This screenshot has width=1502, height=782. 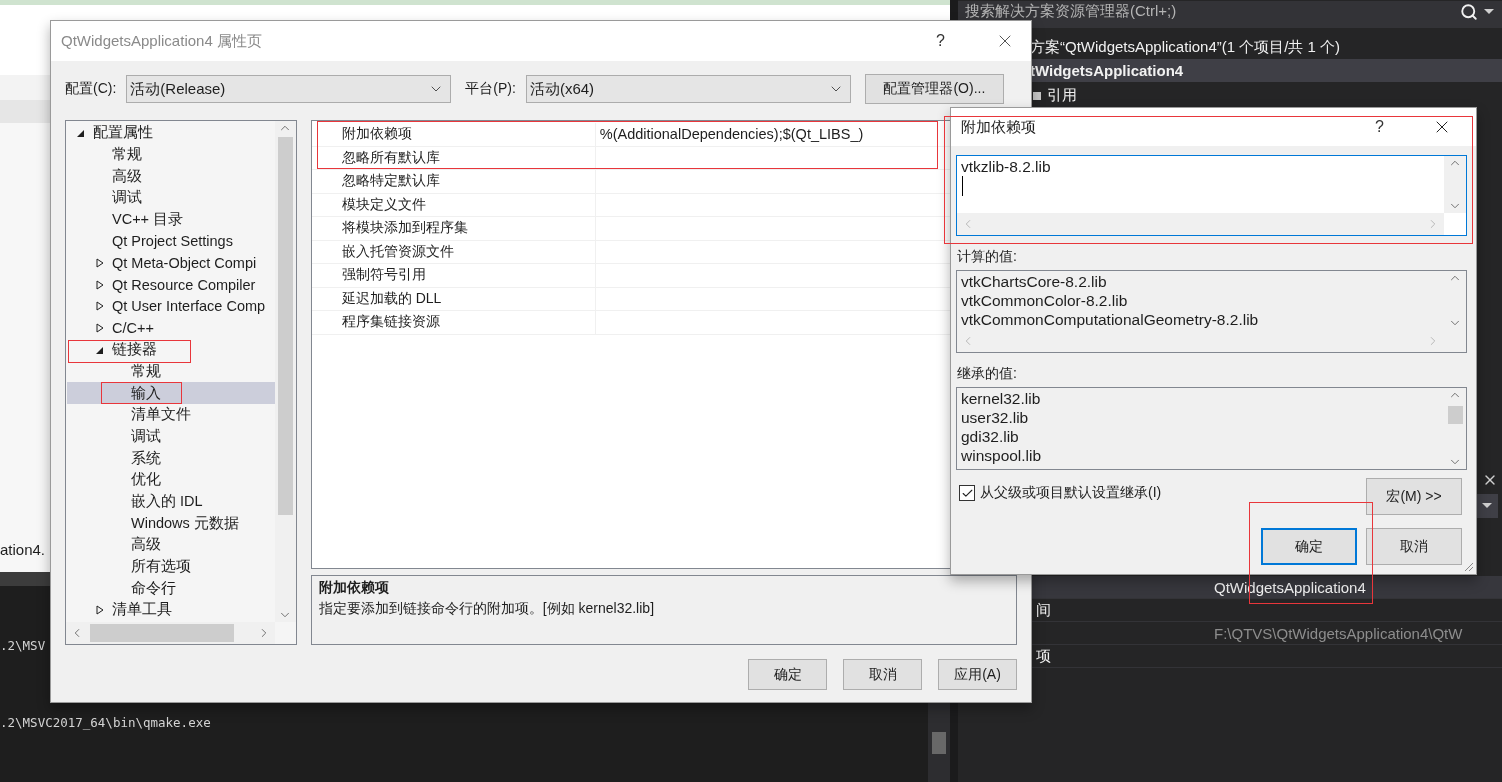 What do you see at coordinates (1043, 610) in the screenshot?
I see `property-name: 间` at bounding box center [1043, 610].